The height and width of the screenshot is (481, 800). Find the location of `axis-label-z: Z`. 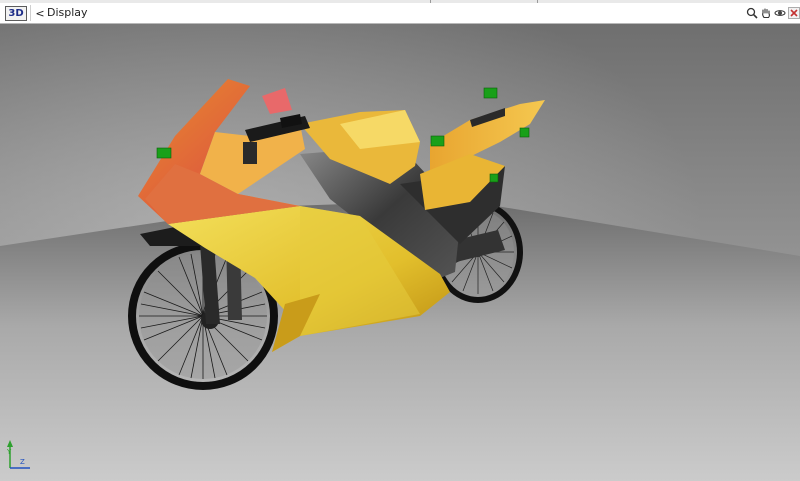

axis-label-z: Z is located at coordinates (22, 462).